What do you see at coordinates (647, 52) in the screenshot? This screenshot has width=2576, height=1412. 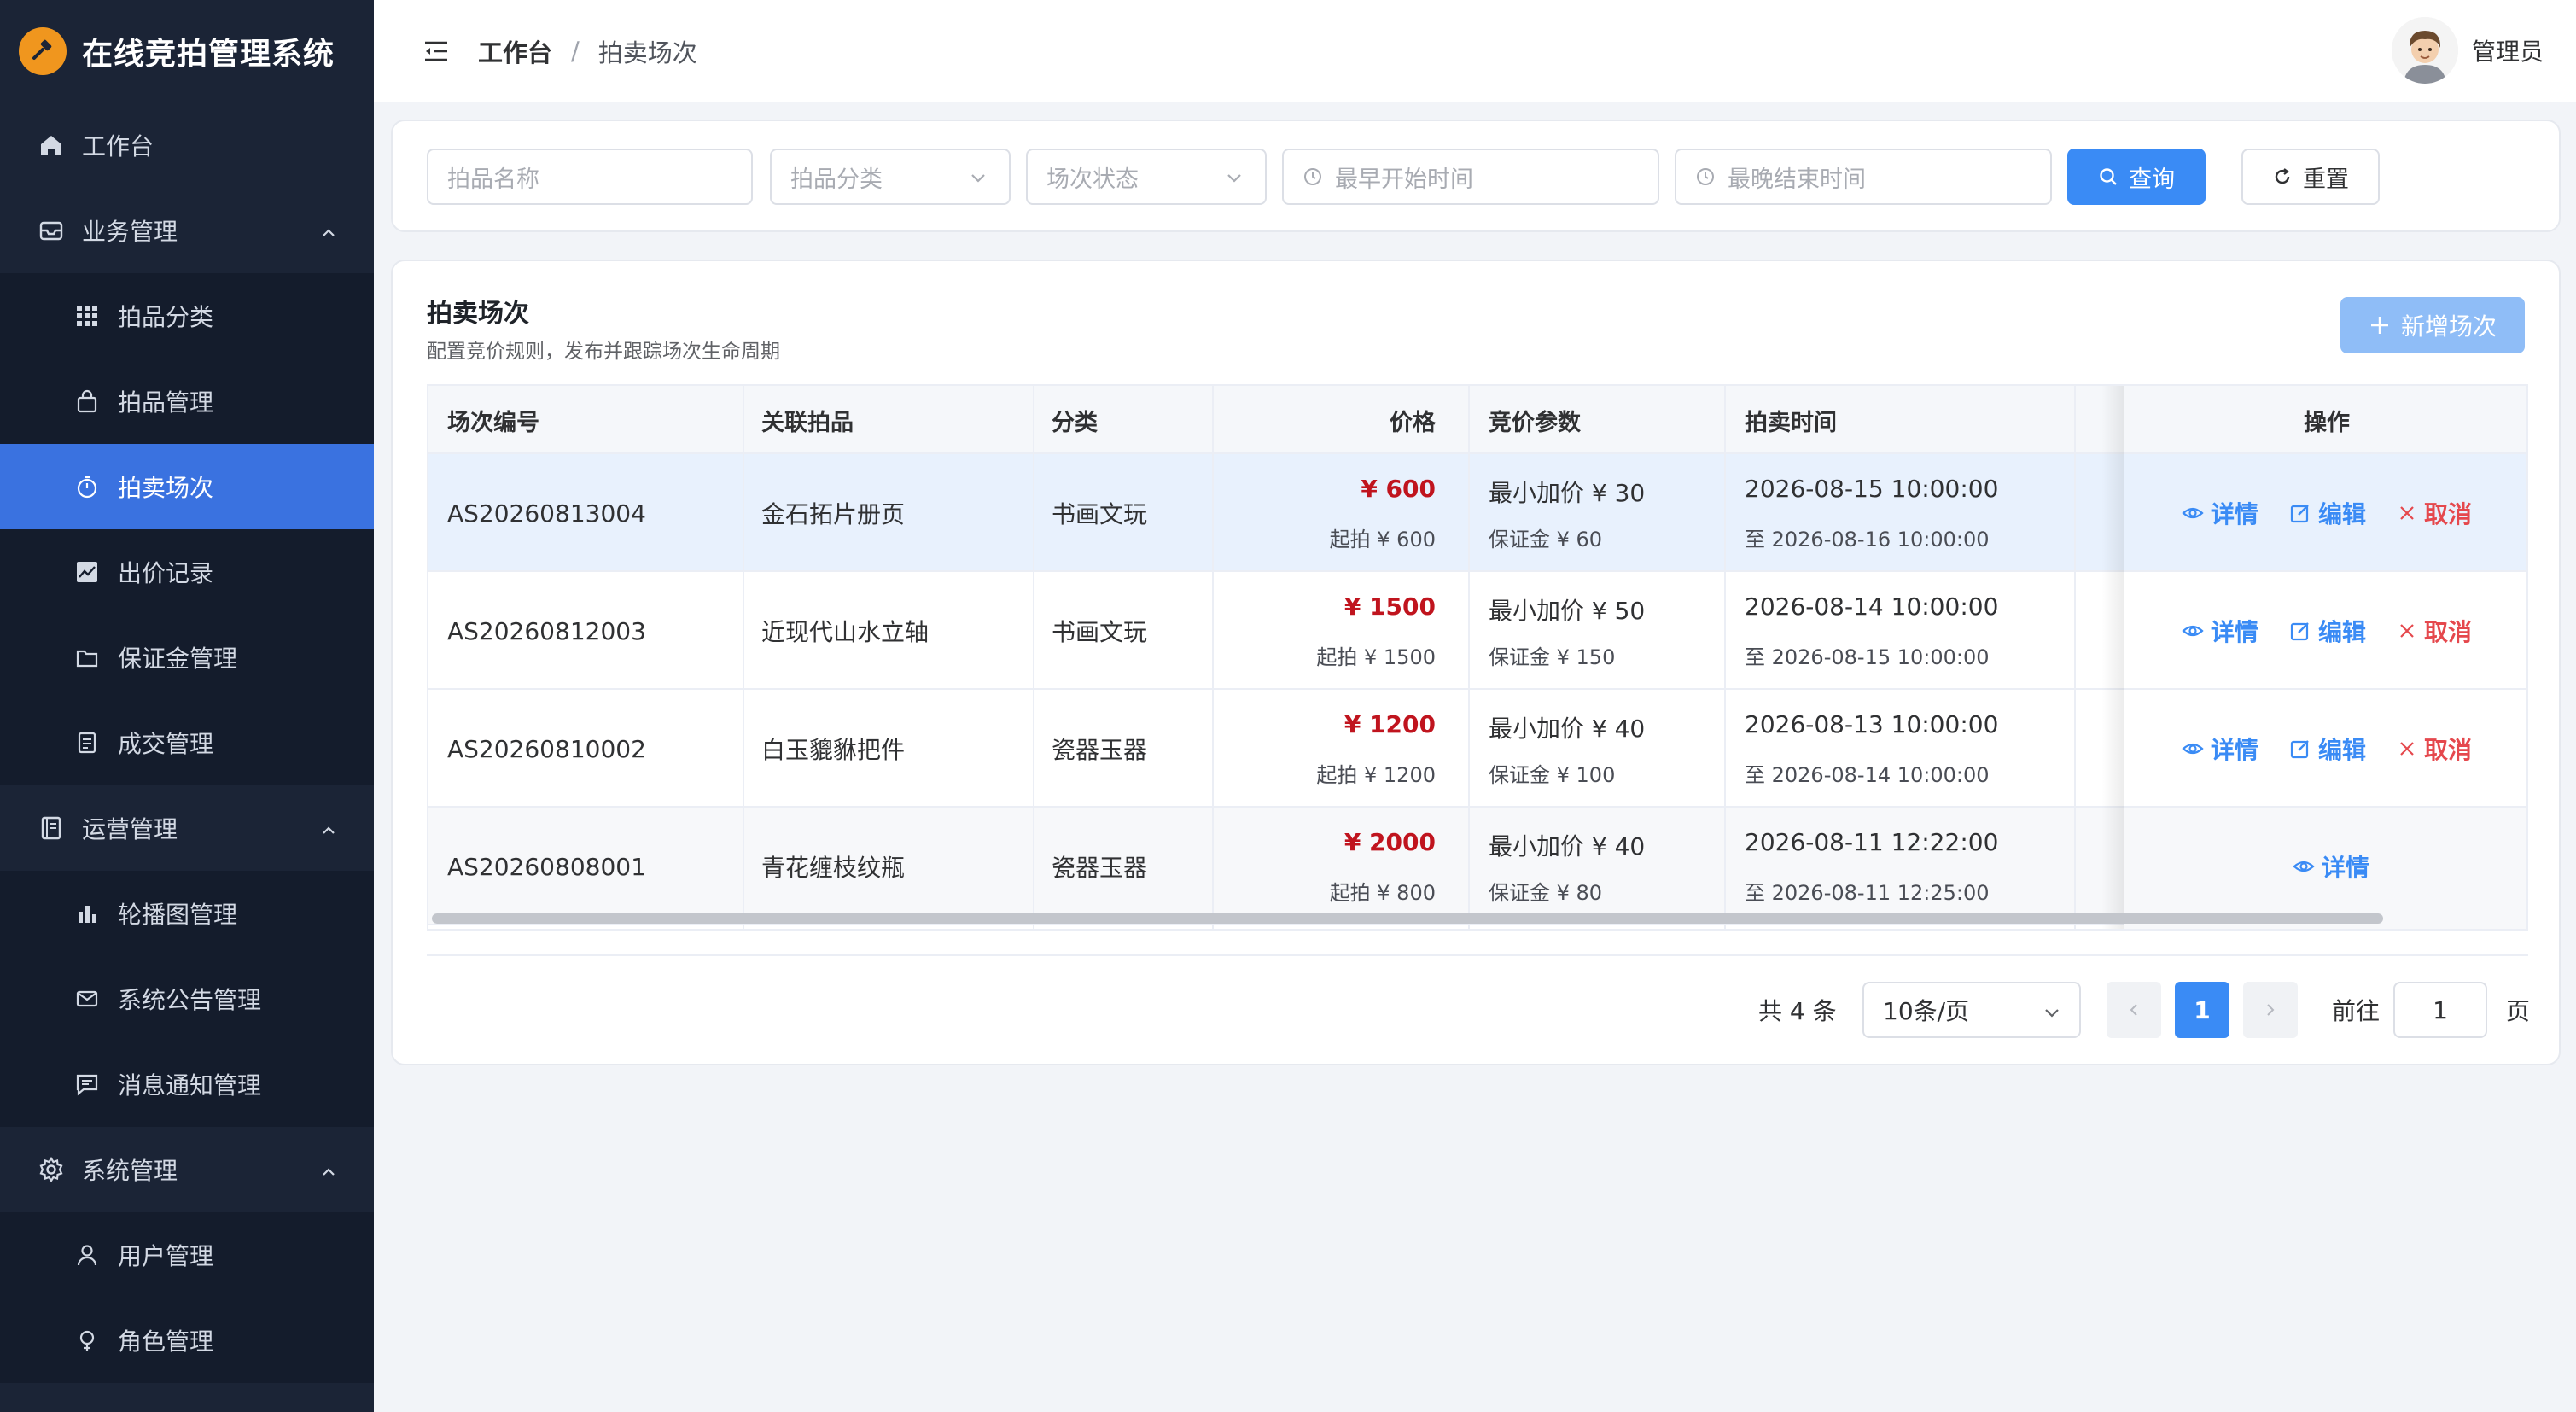 I see `breadcrumb-item-current: 拍卖场次` at bounding box center [647, 52].